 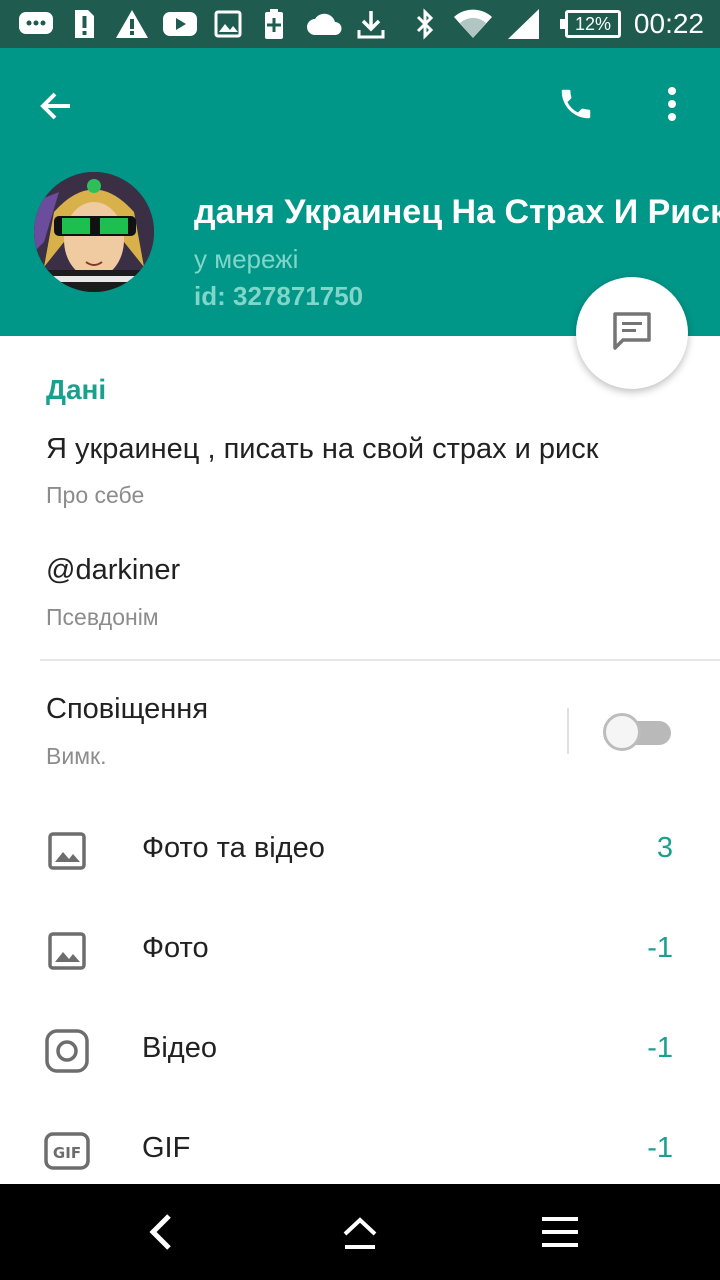 I want to click on media-label: Фото, so click(x=175, y=948).